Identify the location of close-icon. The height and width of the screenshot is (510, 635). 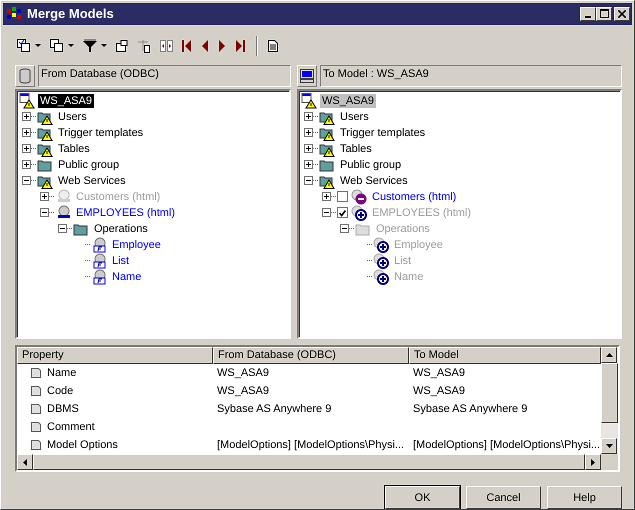
(622, 14).